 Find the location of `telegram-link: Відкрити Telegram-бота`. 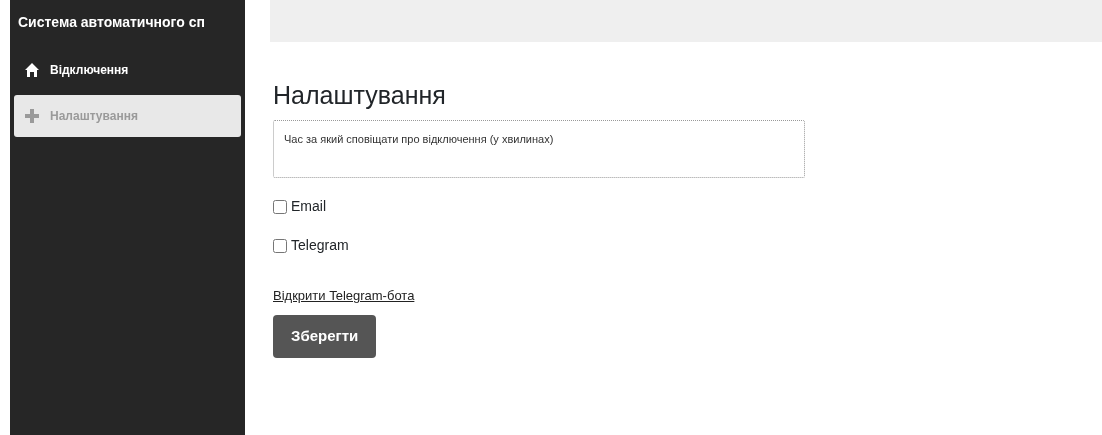

telegram-link: Відкрити Telegram-бота is located at coordinates (344, 296).